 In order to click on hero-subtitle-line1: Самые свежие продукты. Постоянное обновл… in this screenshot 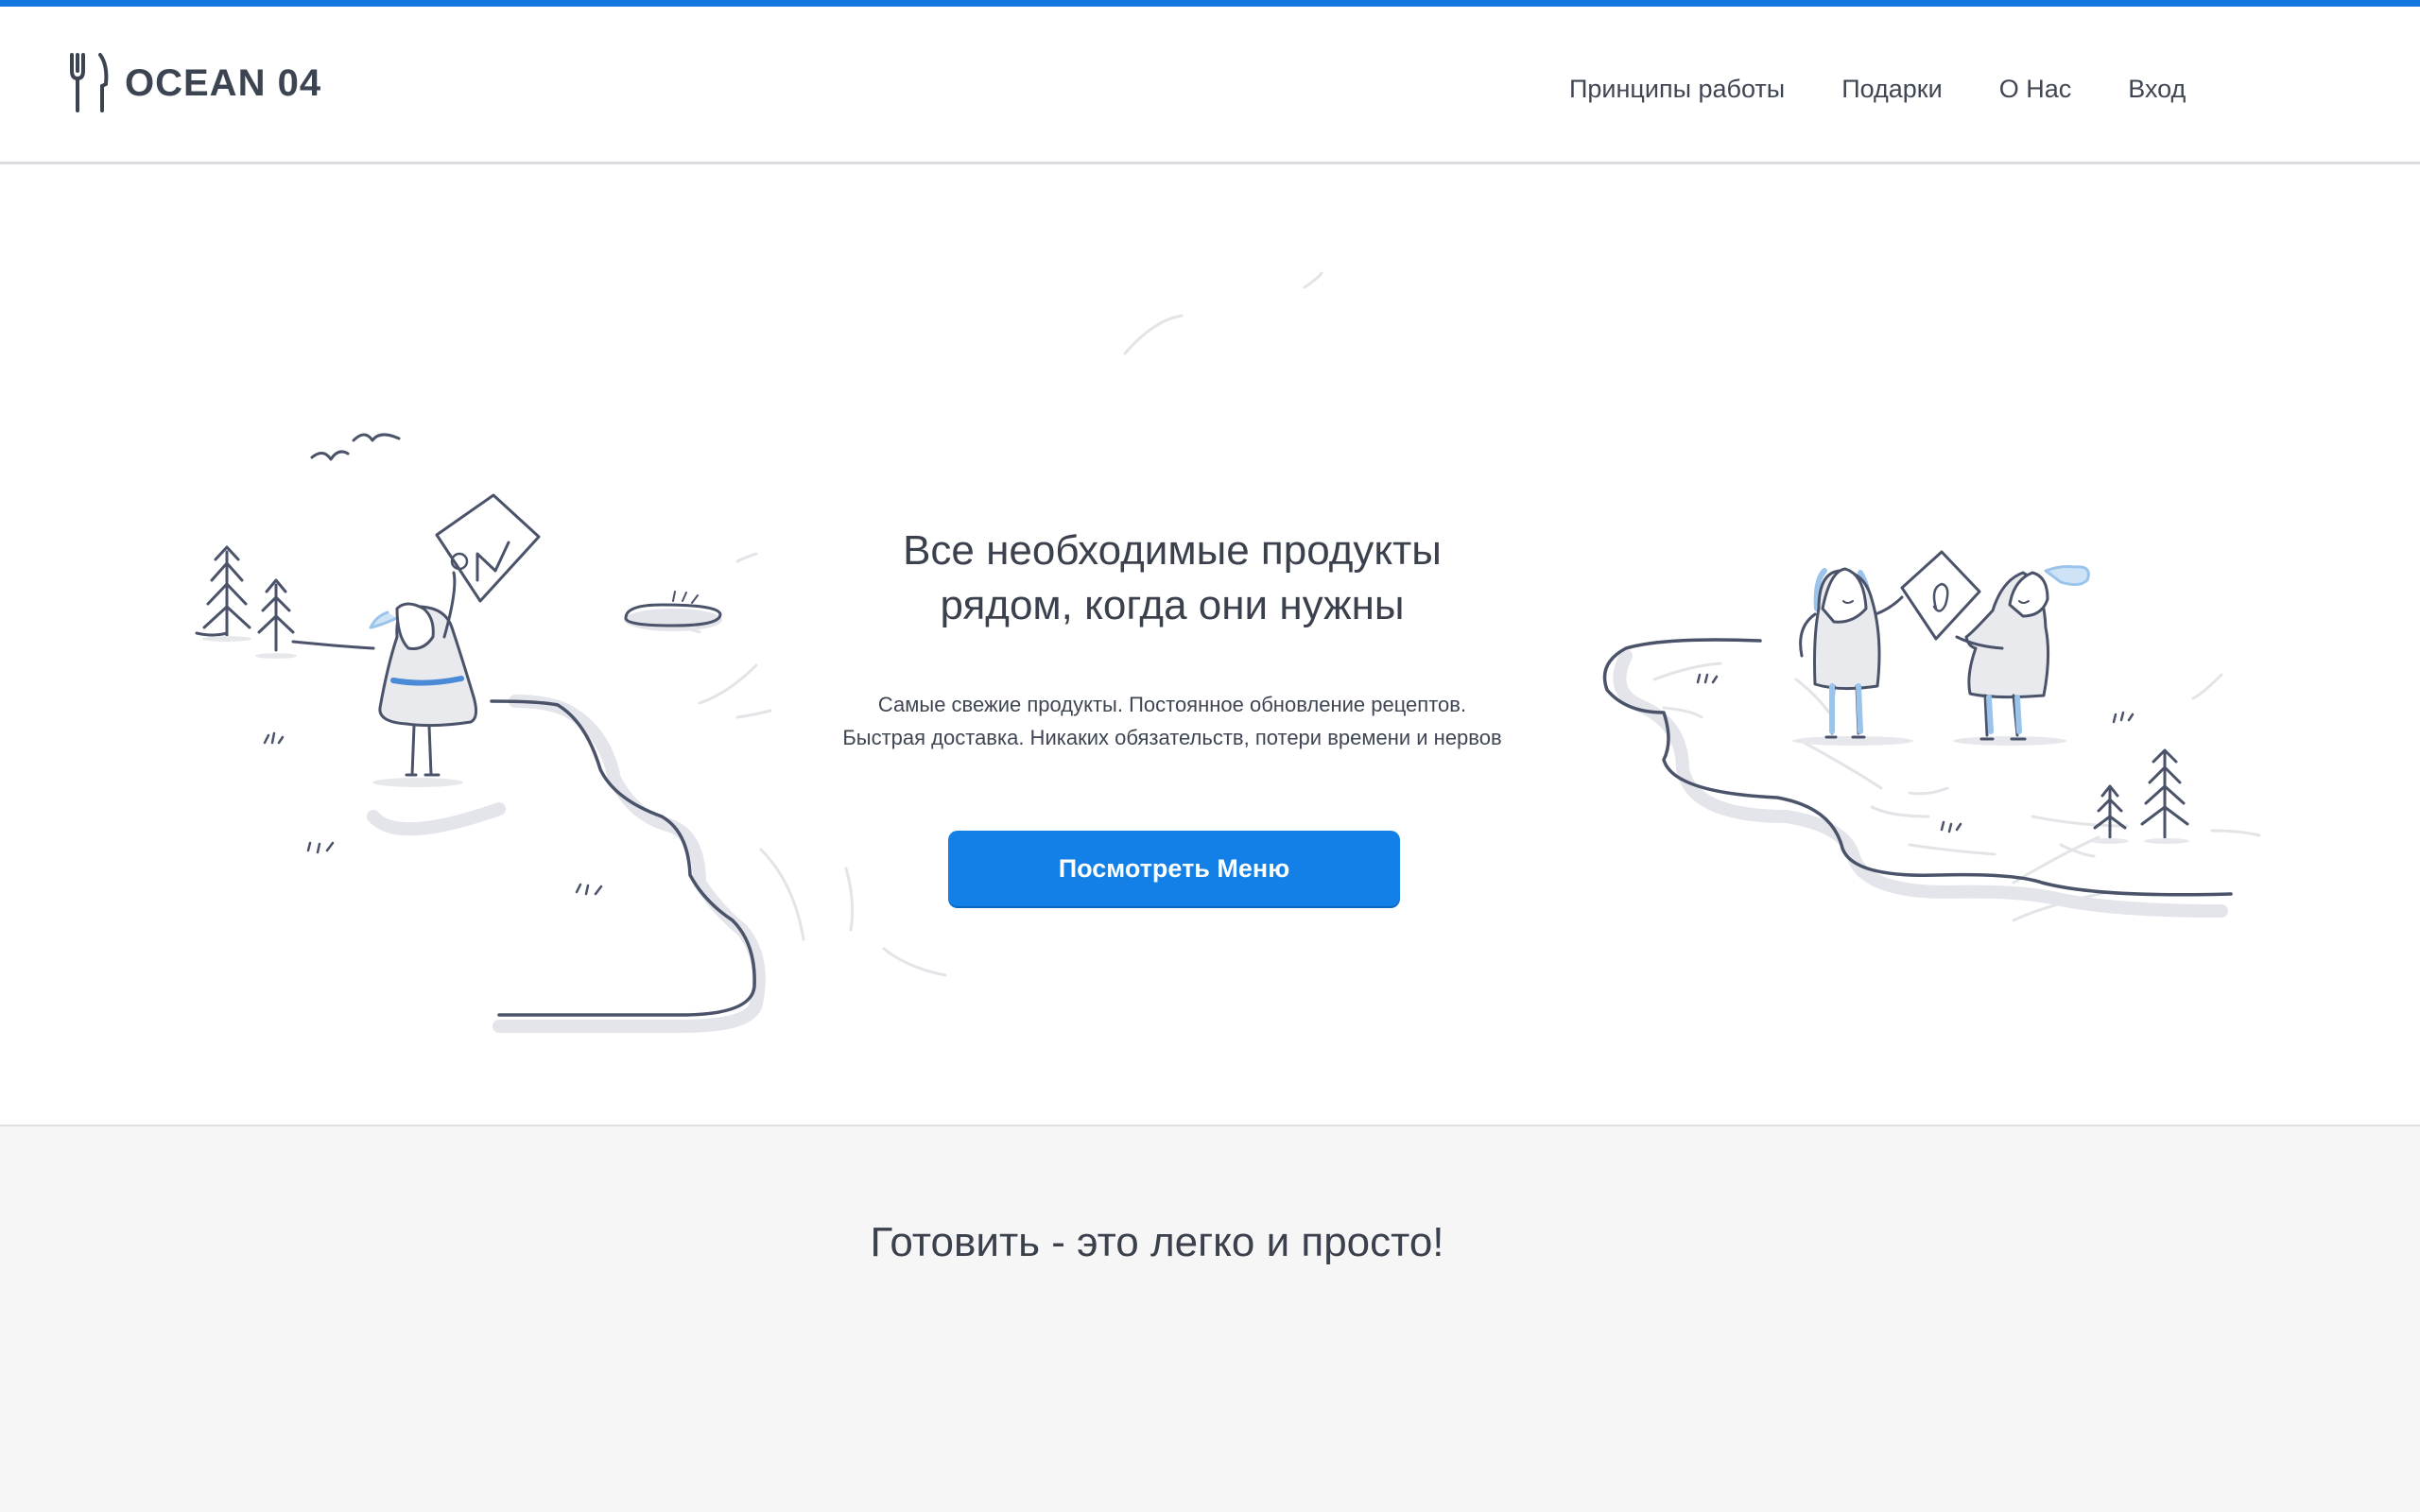, I will do `click(1172, 704)`.